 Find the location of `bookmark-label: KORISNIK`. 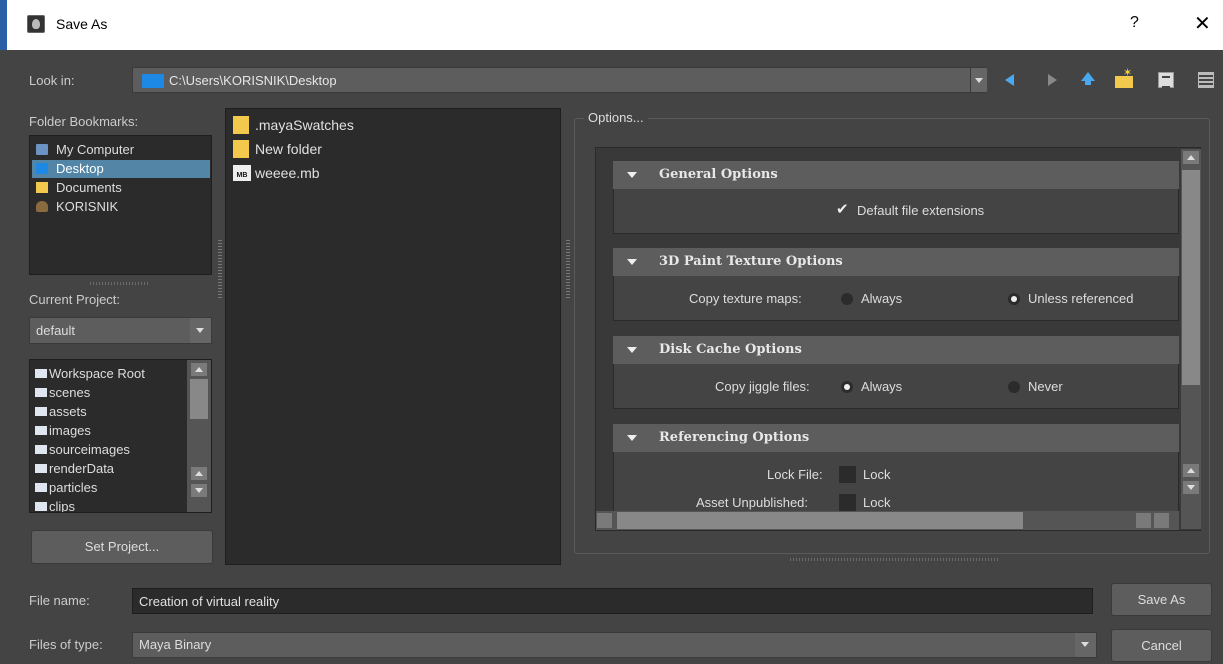

bookmark-label: KORISNIK is located at coordinates (87, 206).